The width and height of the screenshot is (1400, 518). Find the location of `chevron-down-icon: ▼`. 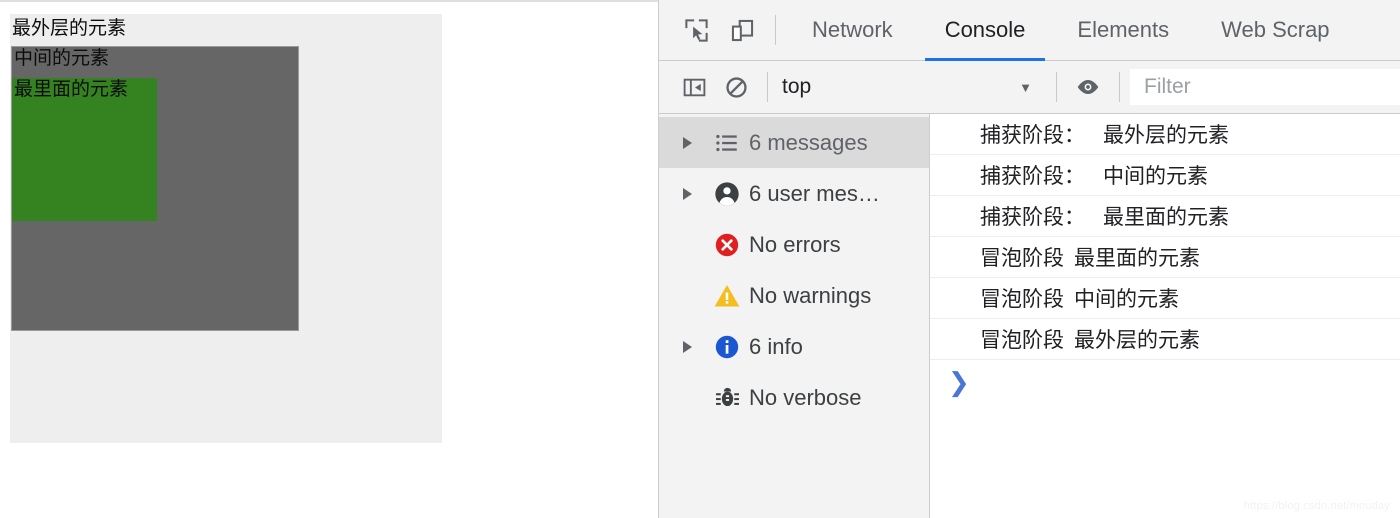

chevron-down-icon: ▼ is located at coordinates (1025, 87).